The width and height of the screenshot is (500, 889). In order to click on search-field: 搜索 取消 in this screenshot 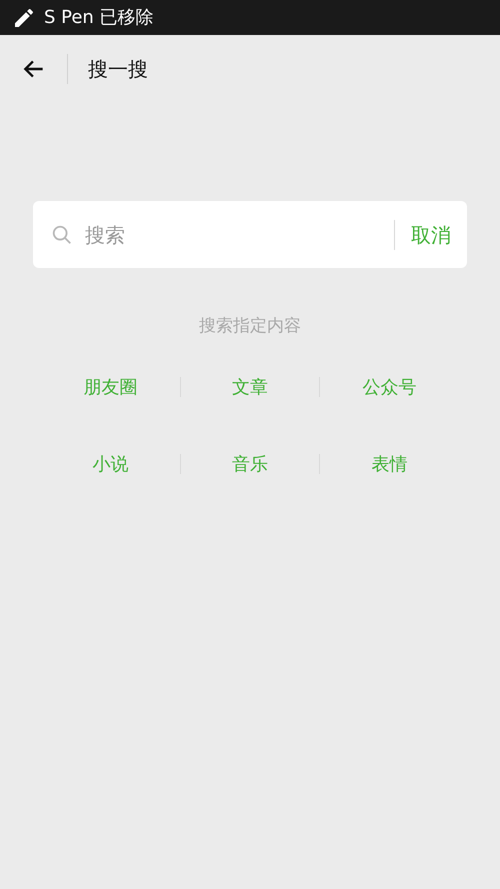, I will do `click(250, 234)`.